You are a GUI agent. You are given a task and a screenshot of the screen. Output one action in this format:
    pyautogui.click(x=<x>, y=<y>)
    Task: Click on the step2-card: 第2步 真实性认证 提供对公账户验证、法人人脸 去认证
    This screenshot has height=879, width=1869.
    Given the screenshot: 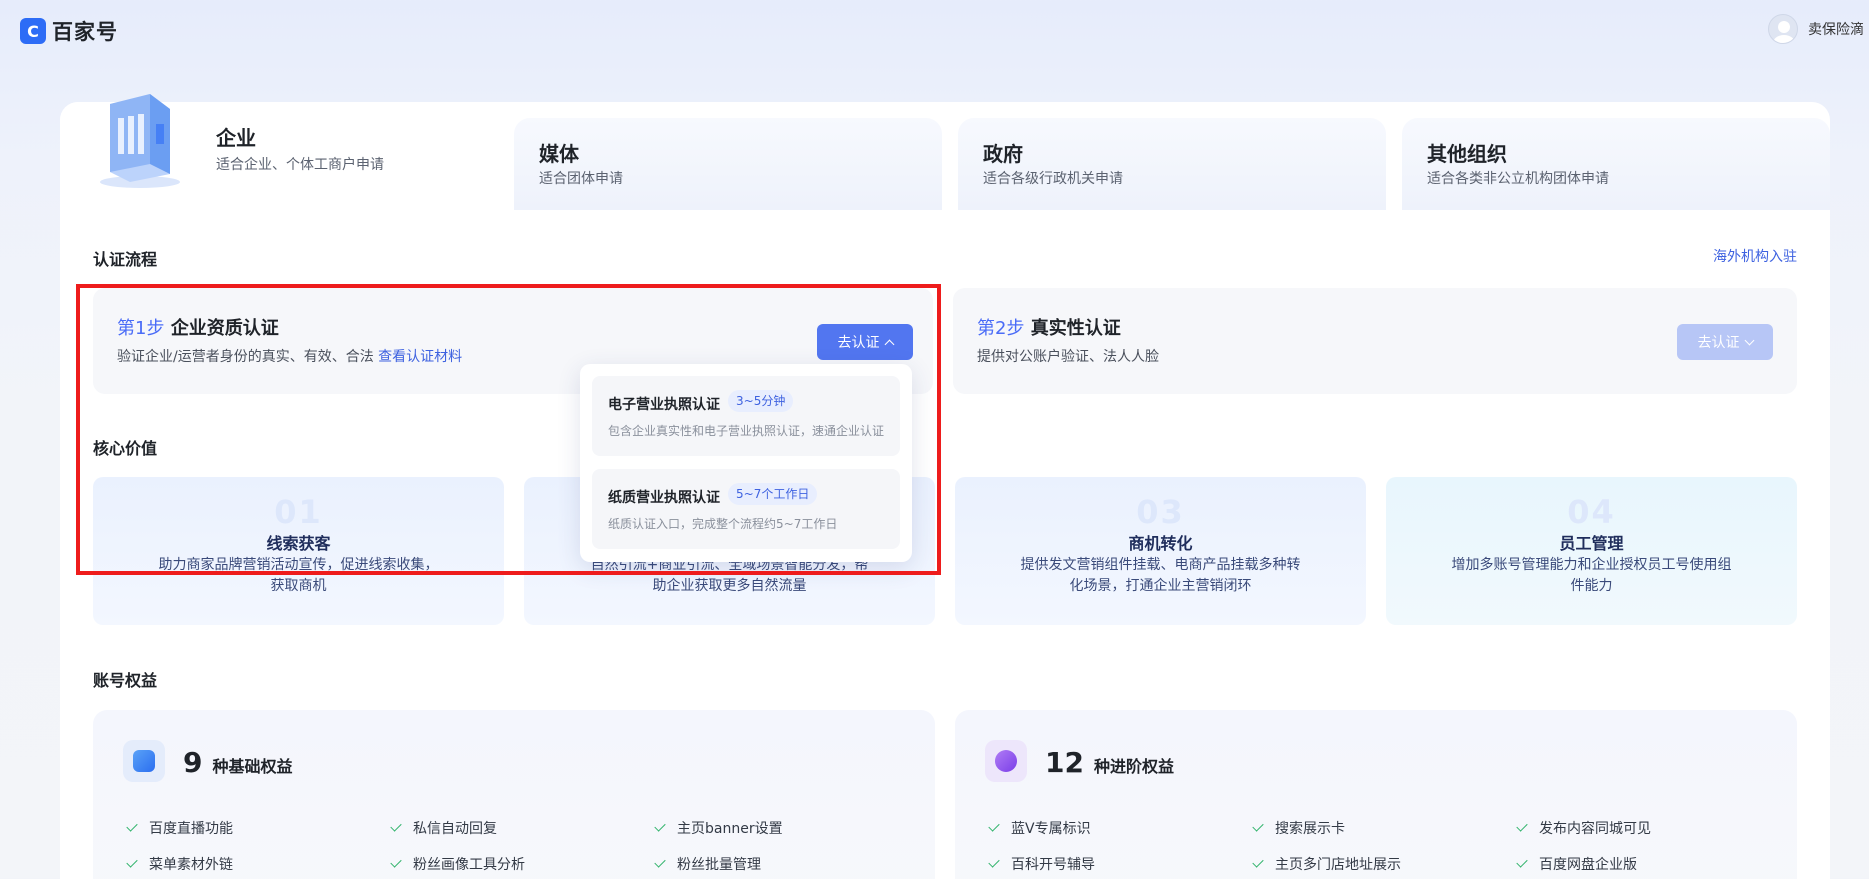 What is the action you would take?
    pyautogui.click(x=1375, y=341)
    